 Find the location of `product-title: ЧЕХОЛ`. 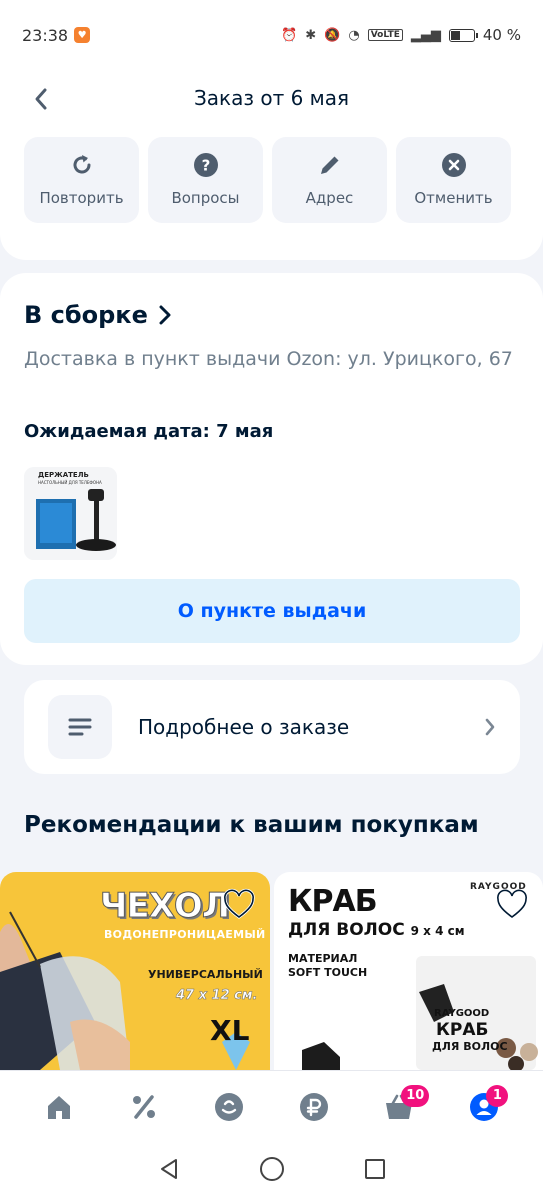

product-title: ЧЕХОЛ is located at coordinates (164, 906).